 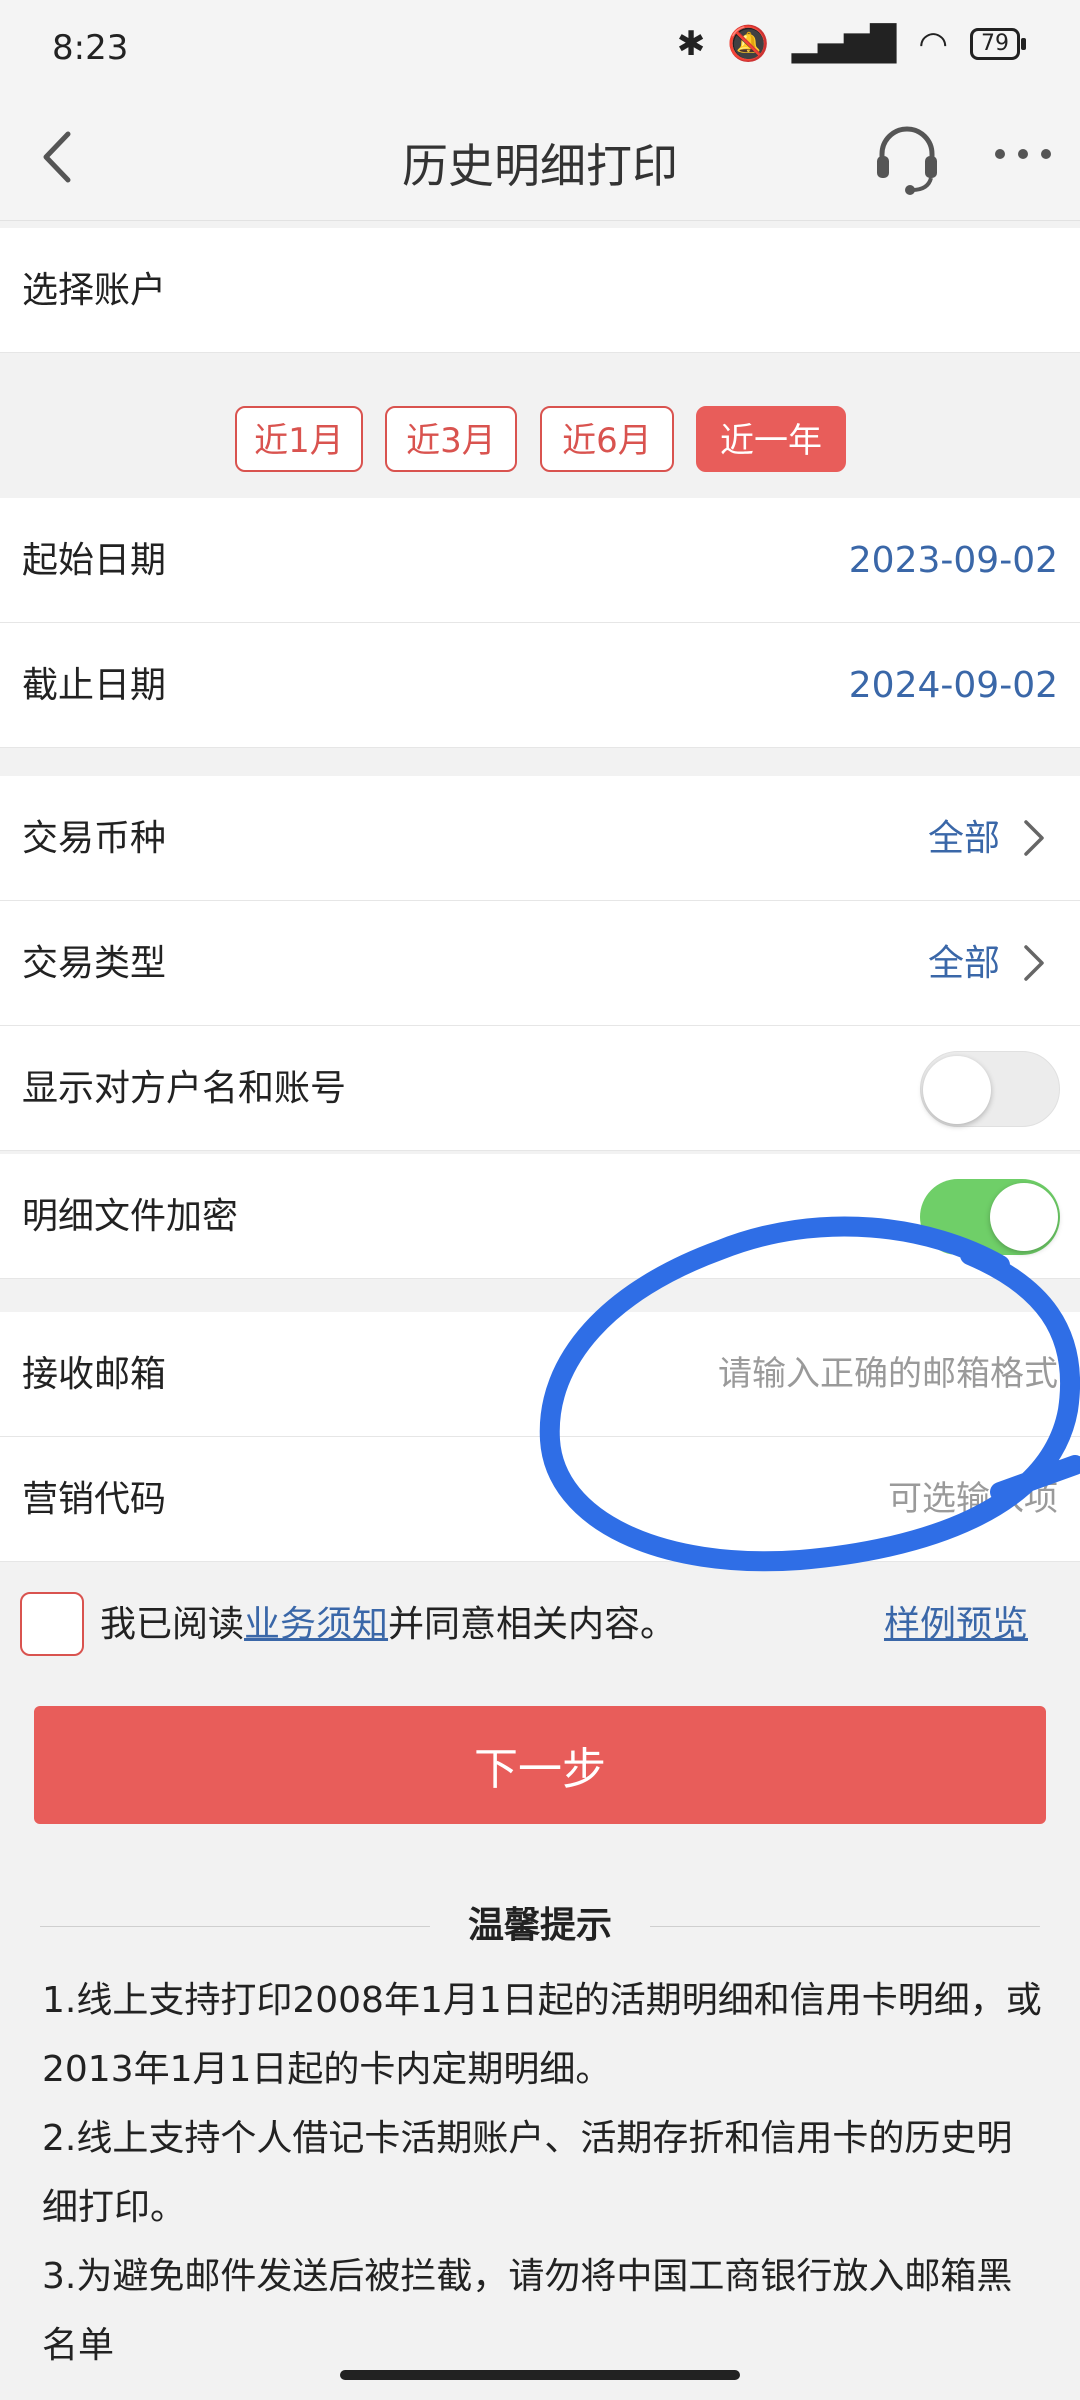 What do you see at coordinates (540, 1374) in the screenshot?
I see `email-row: 接收邮箱 请输入正确的邮箱格式` at bounding box center [540, 1374].